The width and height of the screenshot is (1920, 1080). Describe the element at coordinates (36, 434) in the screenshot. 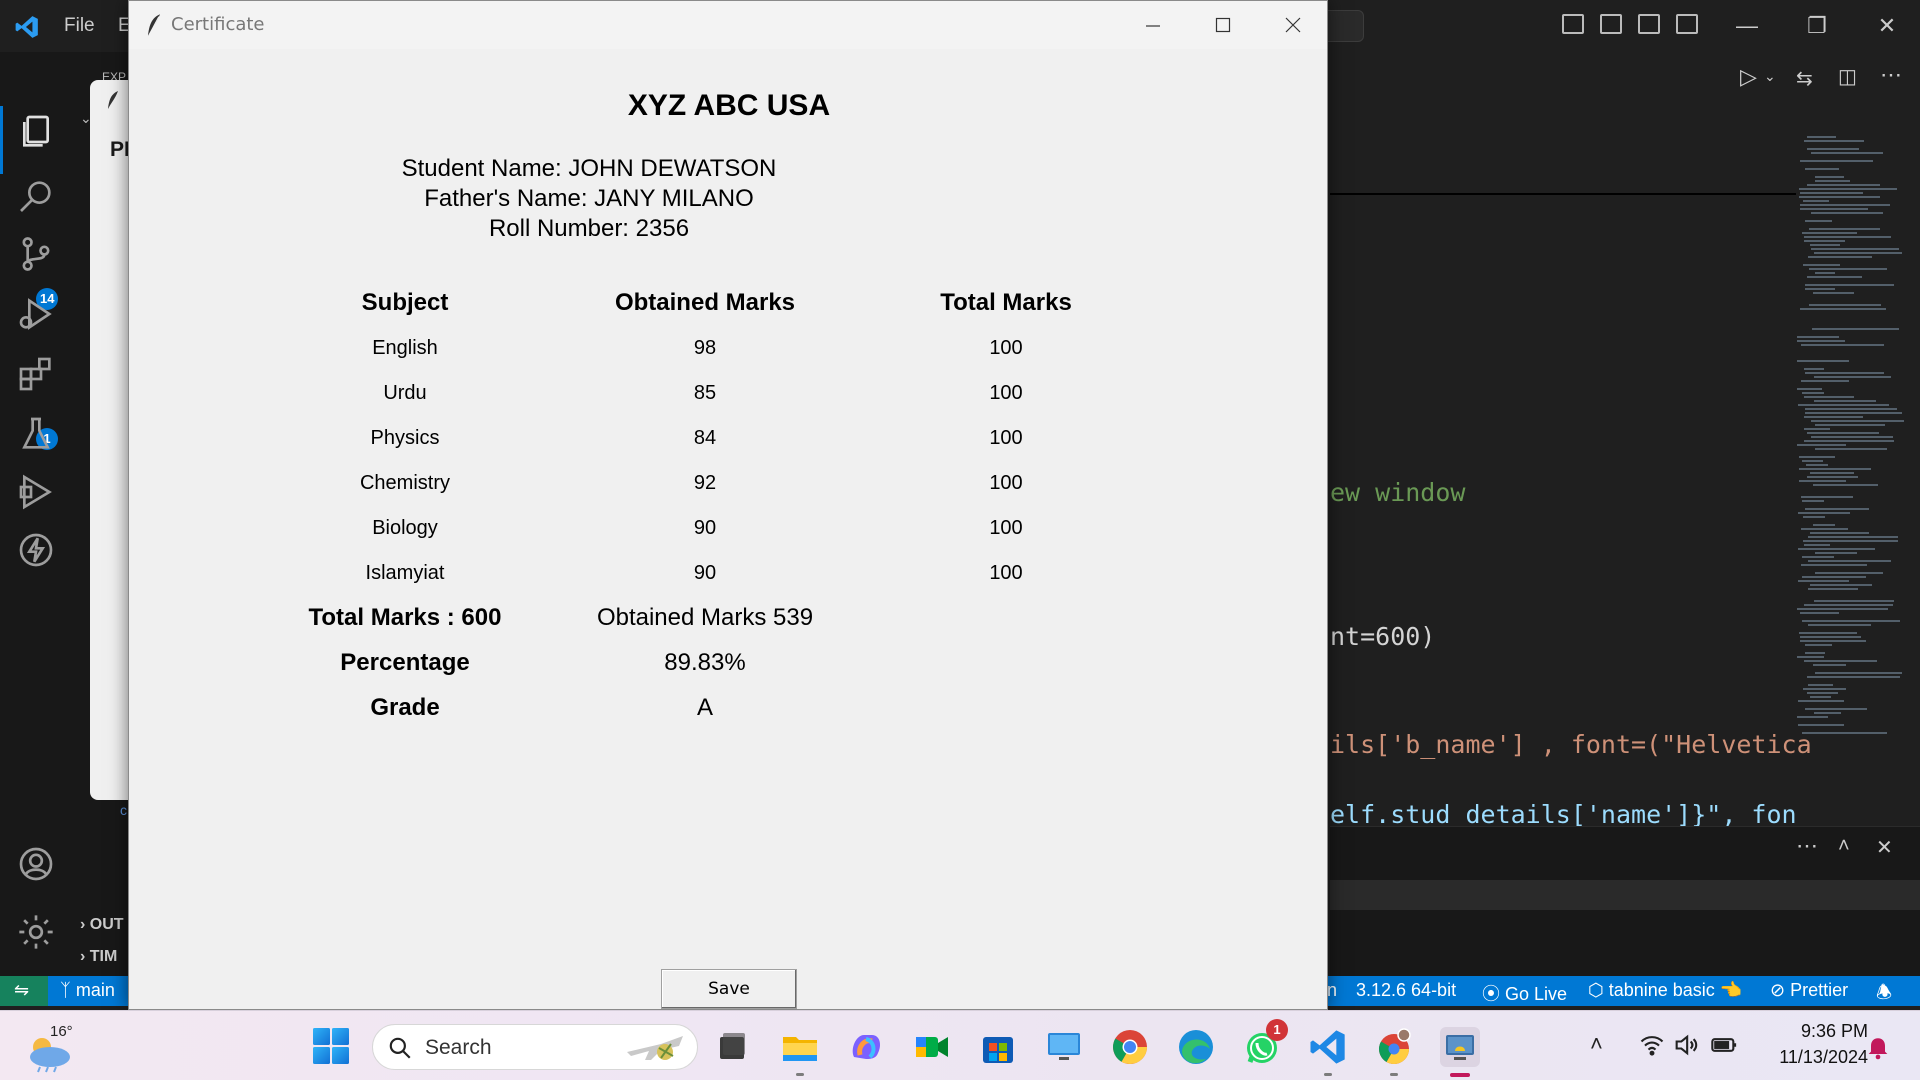

I see `testing-flask-icon` at that location.